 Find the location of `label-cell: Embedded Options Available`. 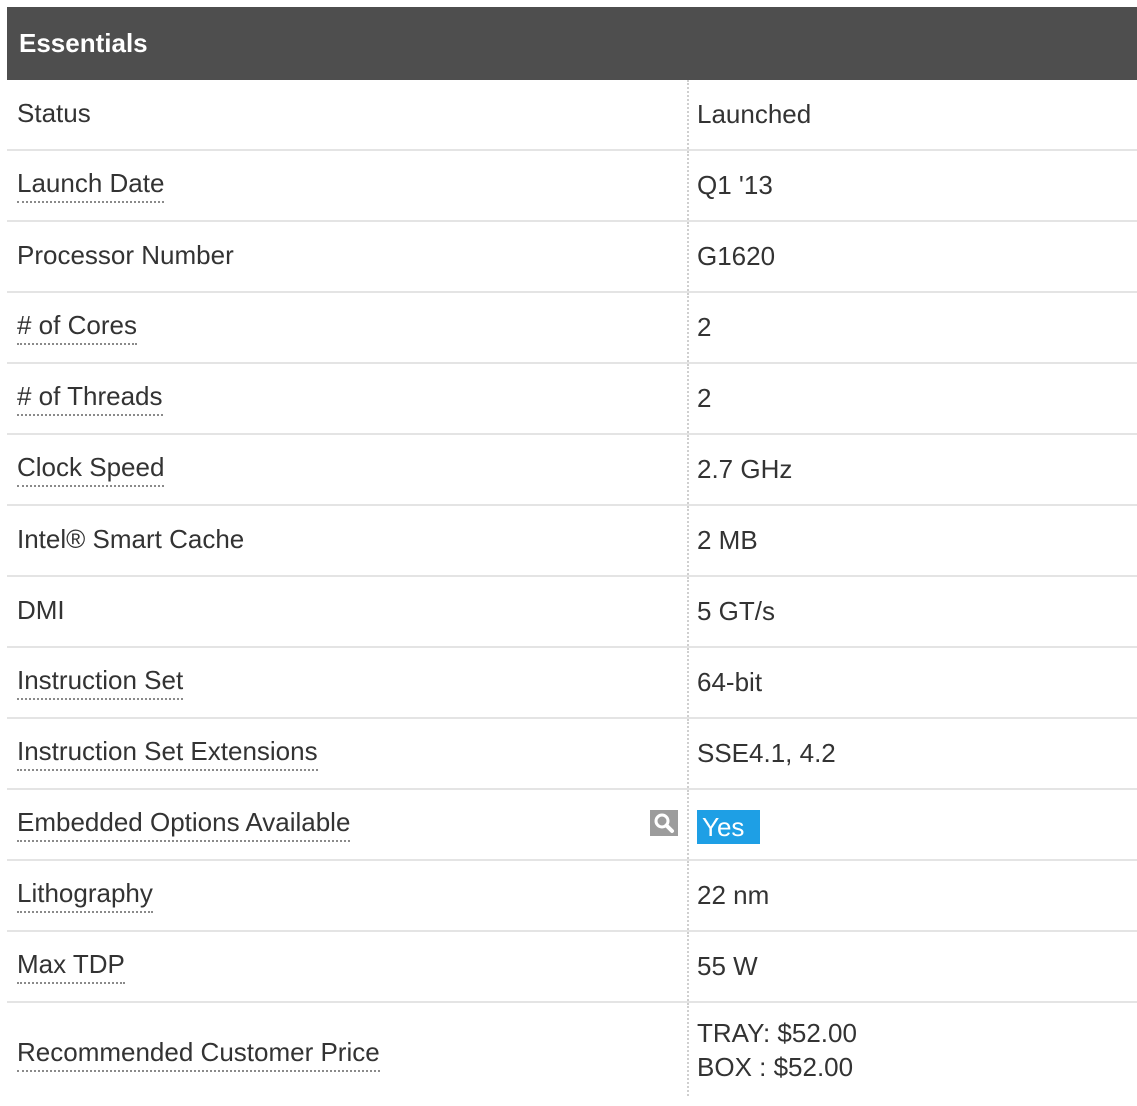

label-cell: Embedded Options Available is located at coordinates (347, 824).